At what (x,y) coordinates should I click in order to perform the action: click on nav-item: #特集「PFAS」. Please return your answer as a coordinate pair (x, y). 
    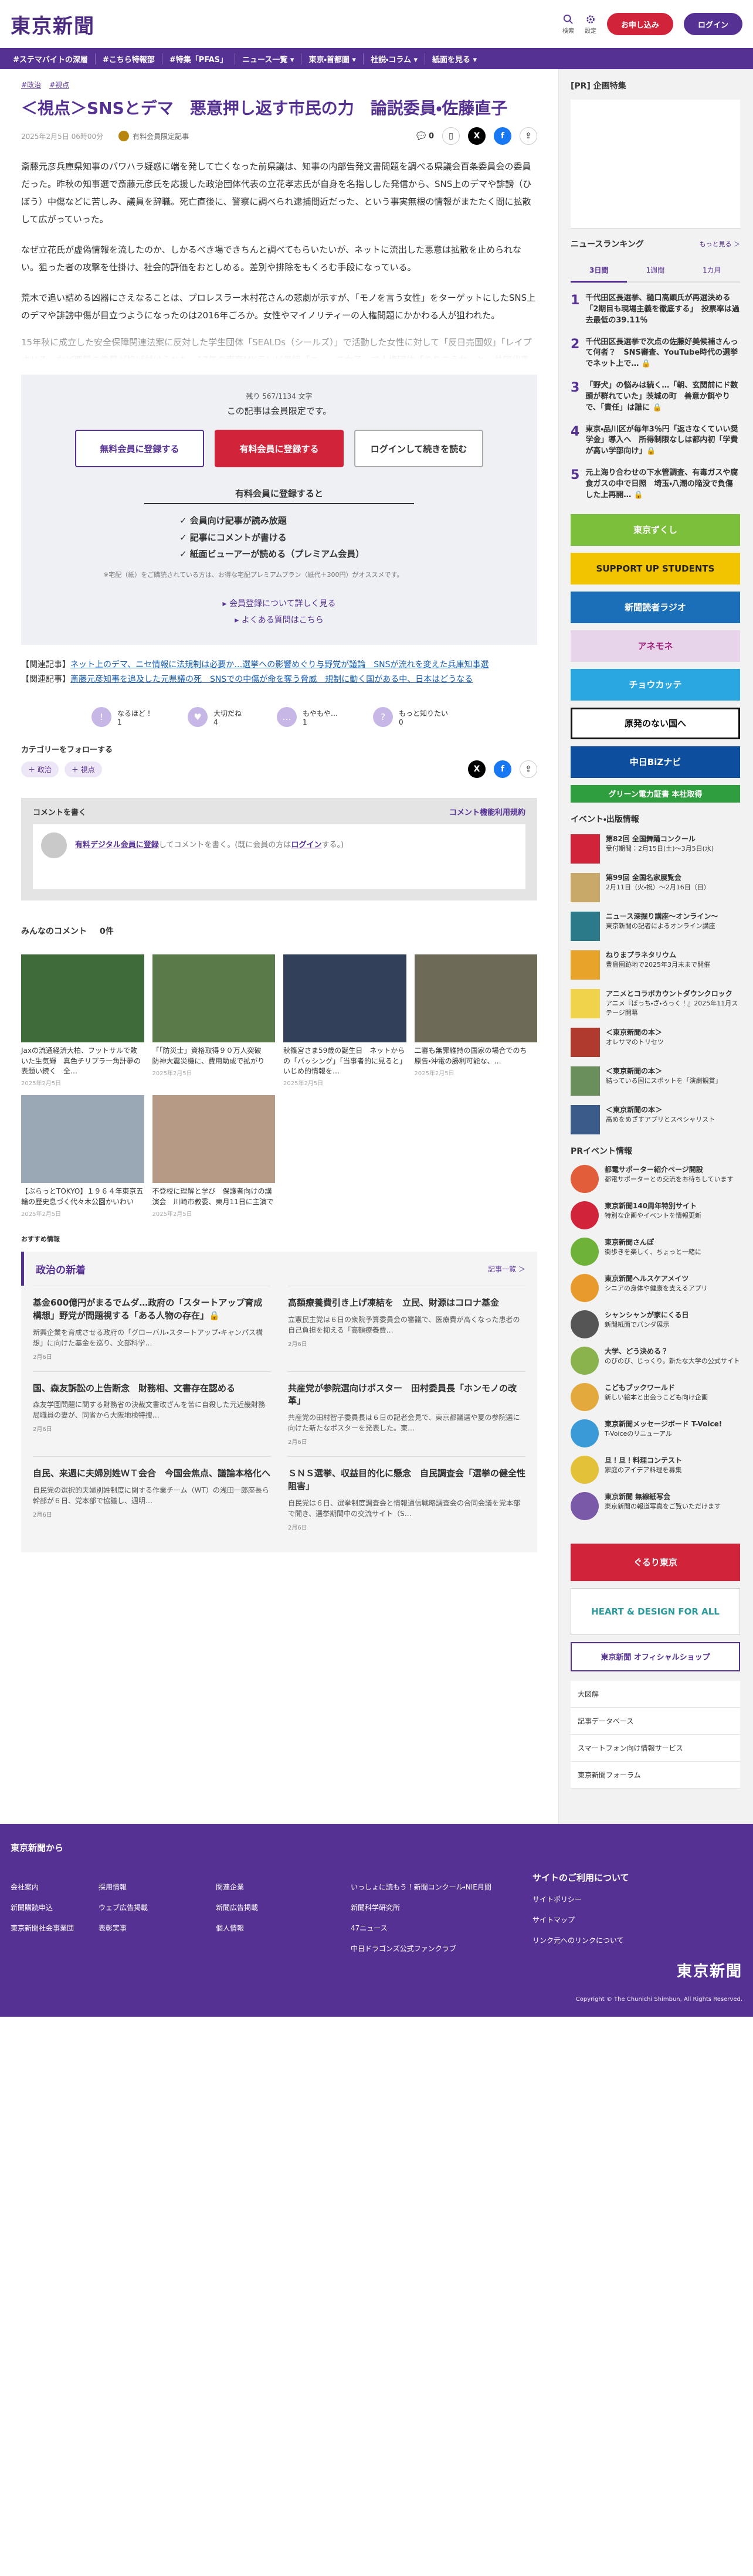
    Looking at the image, I should click on (199, 59).